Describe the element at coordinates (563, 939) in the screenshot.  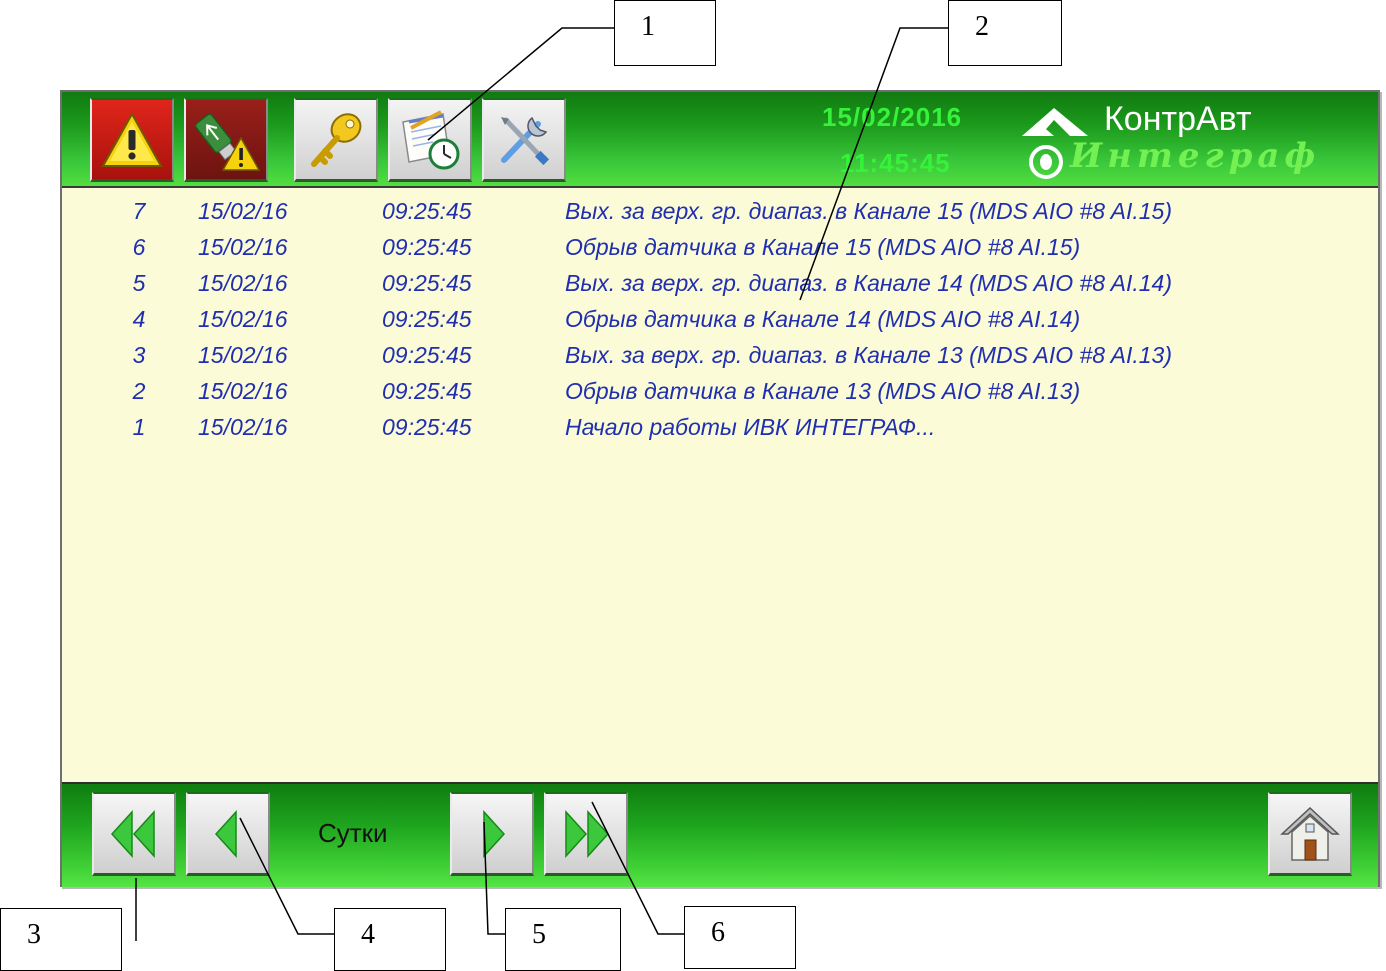
I see `callout-5: 5` at that location.